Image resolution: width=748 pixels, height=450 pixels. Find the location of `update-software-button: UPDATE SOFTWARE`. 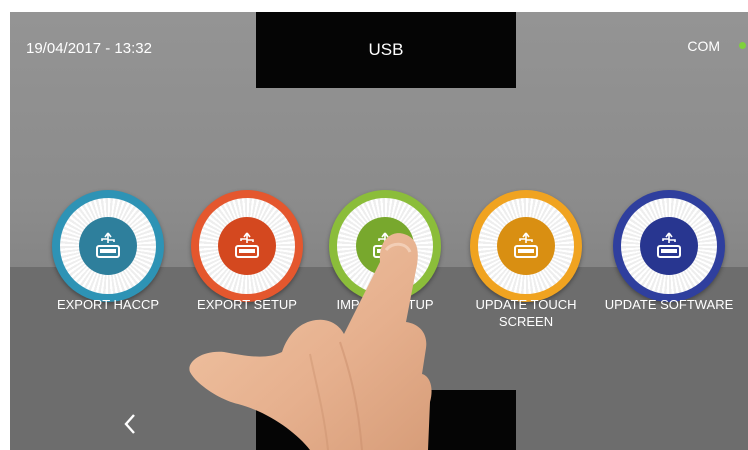

update-software-button: UPDATE SOFTWARE is located at coordinates (669, 270).